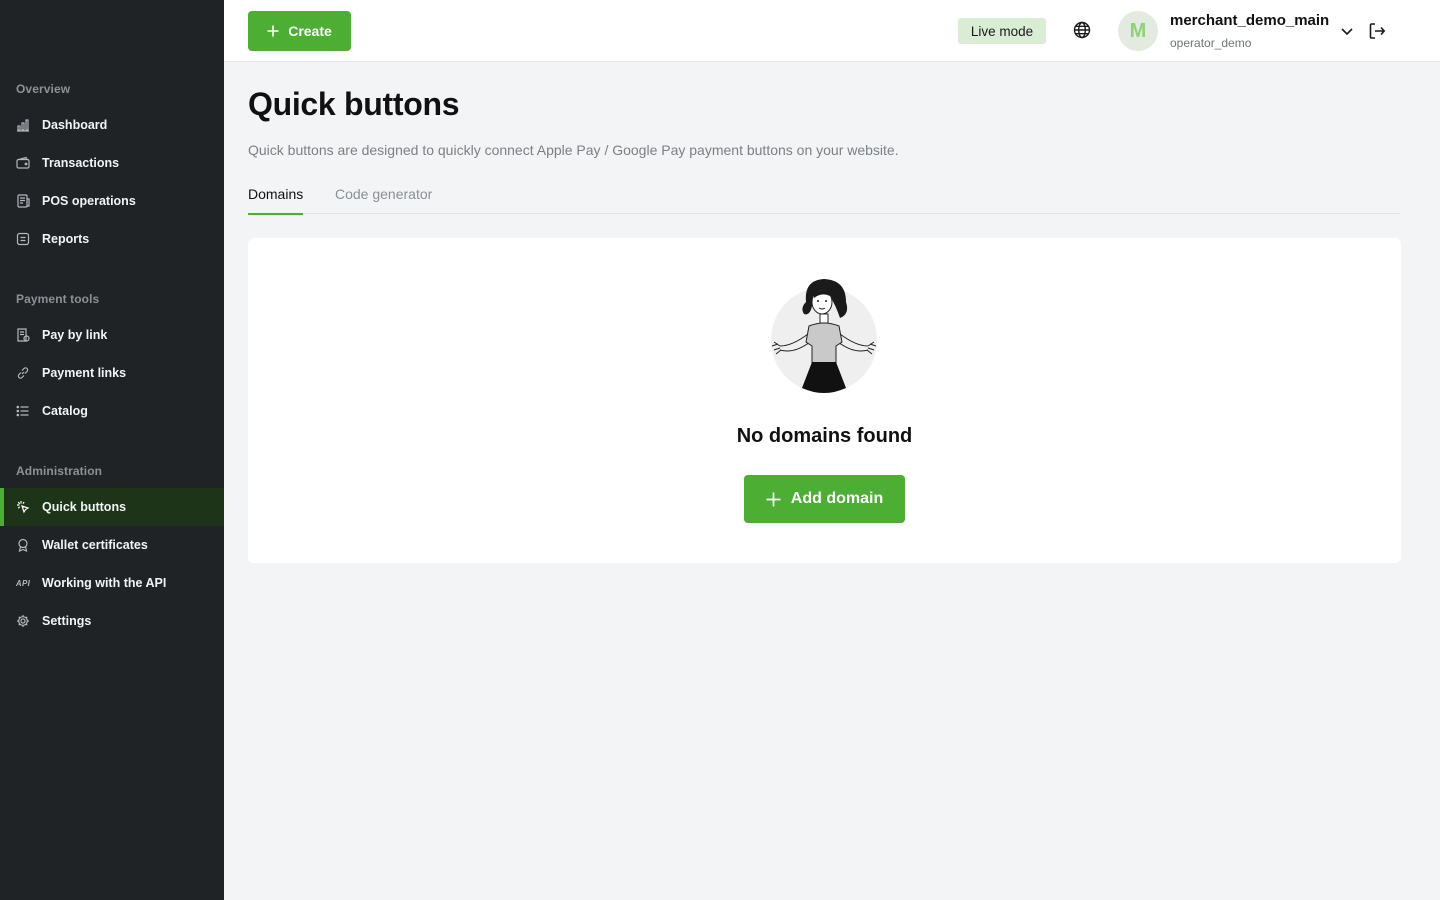  I want to click on globe-icon, so click(1082, 30).